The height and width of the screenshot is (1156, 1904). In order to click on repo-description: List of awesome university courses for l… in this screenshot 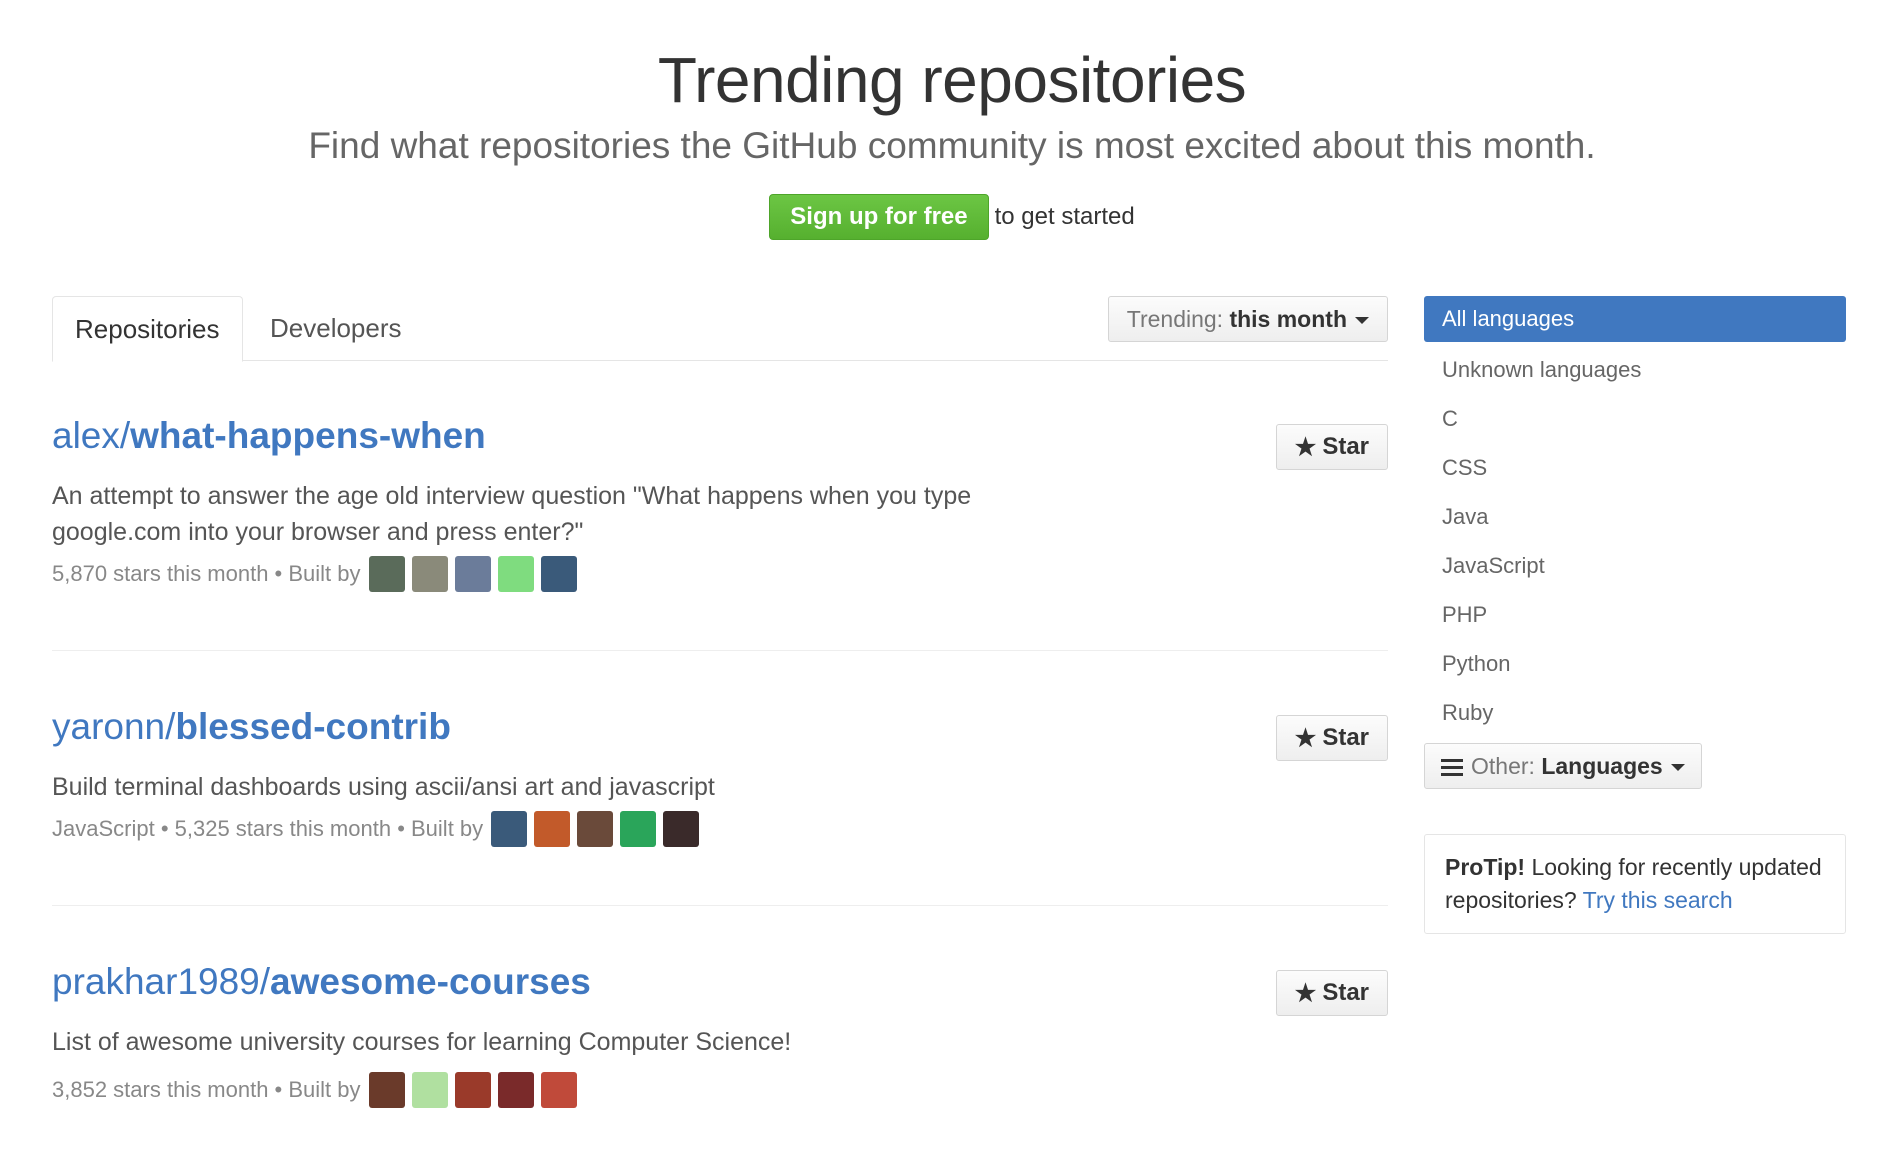, I will do `click(422, 1042)`.